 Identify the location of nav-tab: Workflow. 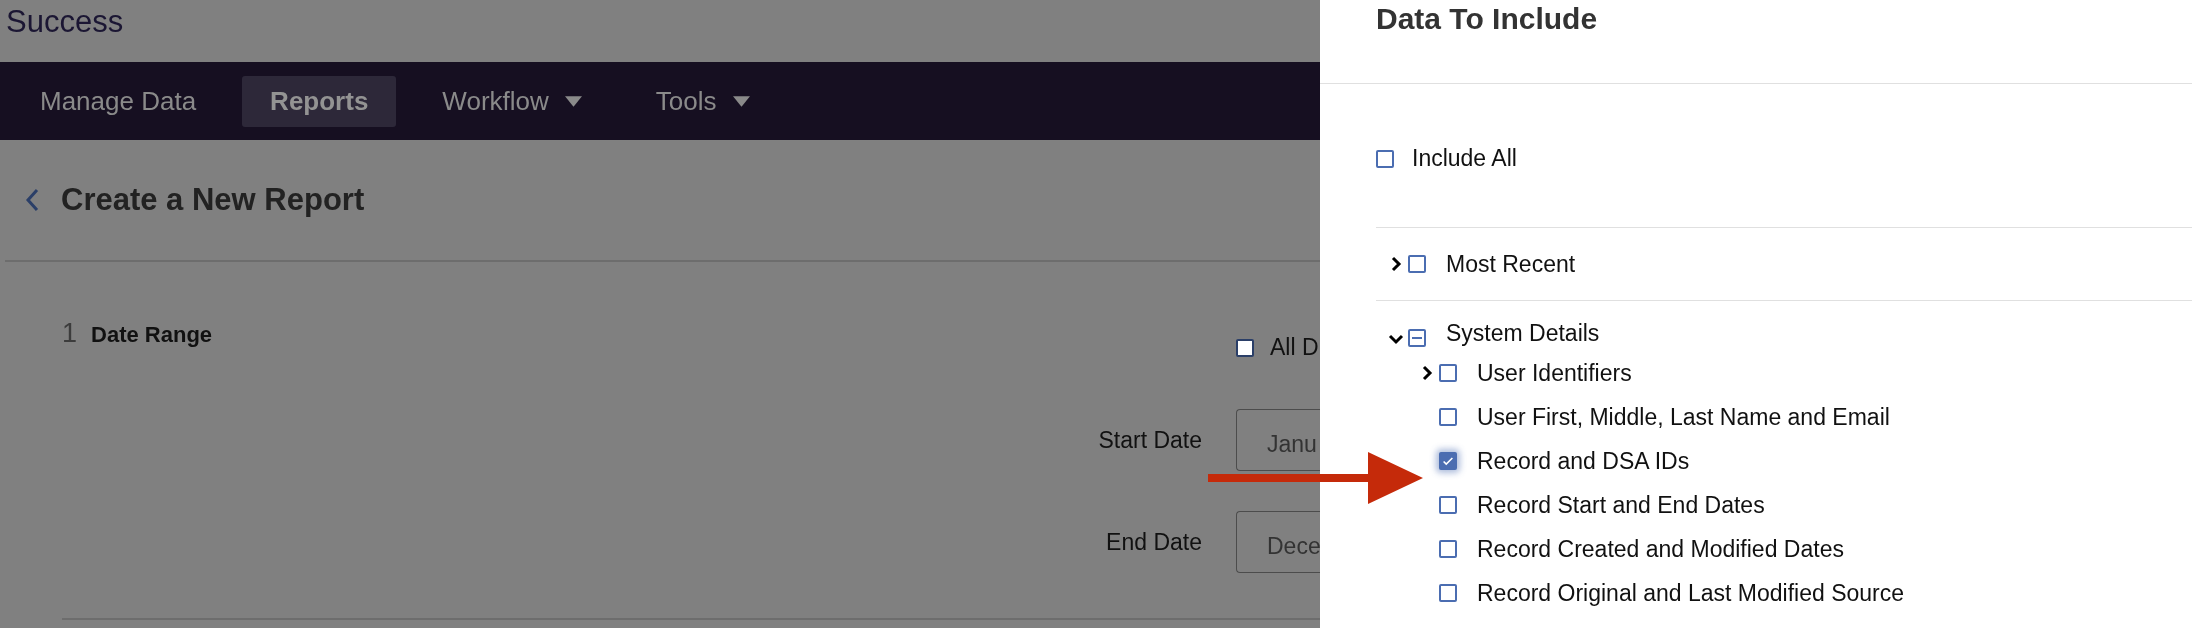
(512, 101).